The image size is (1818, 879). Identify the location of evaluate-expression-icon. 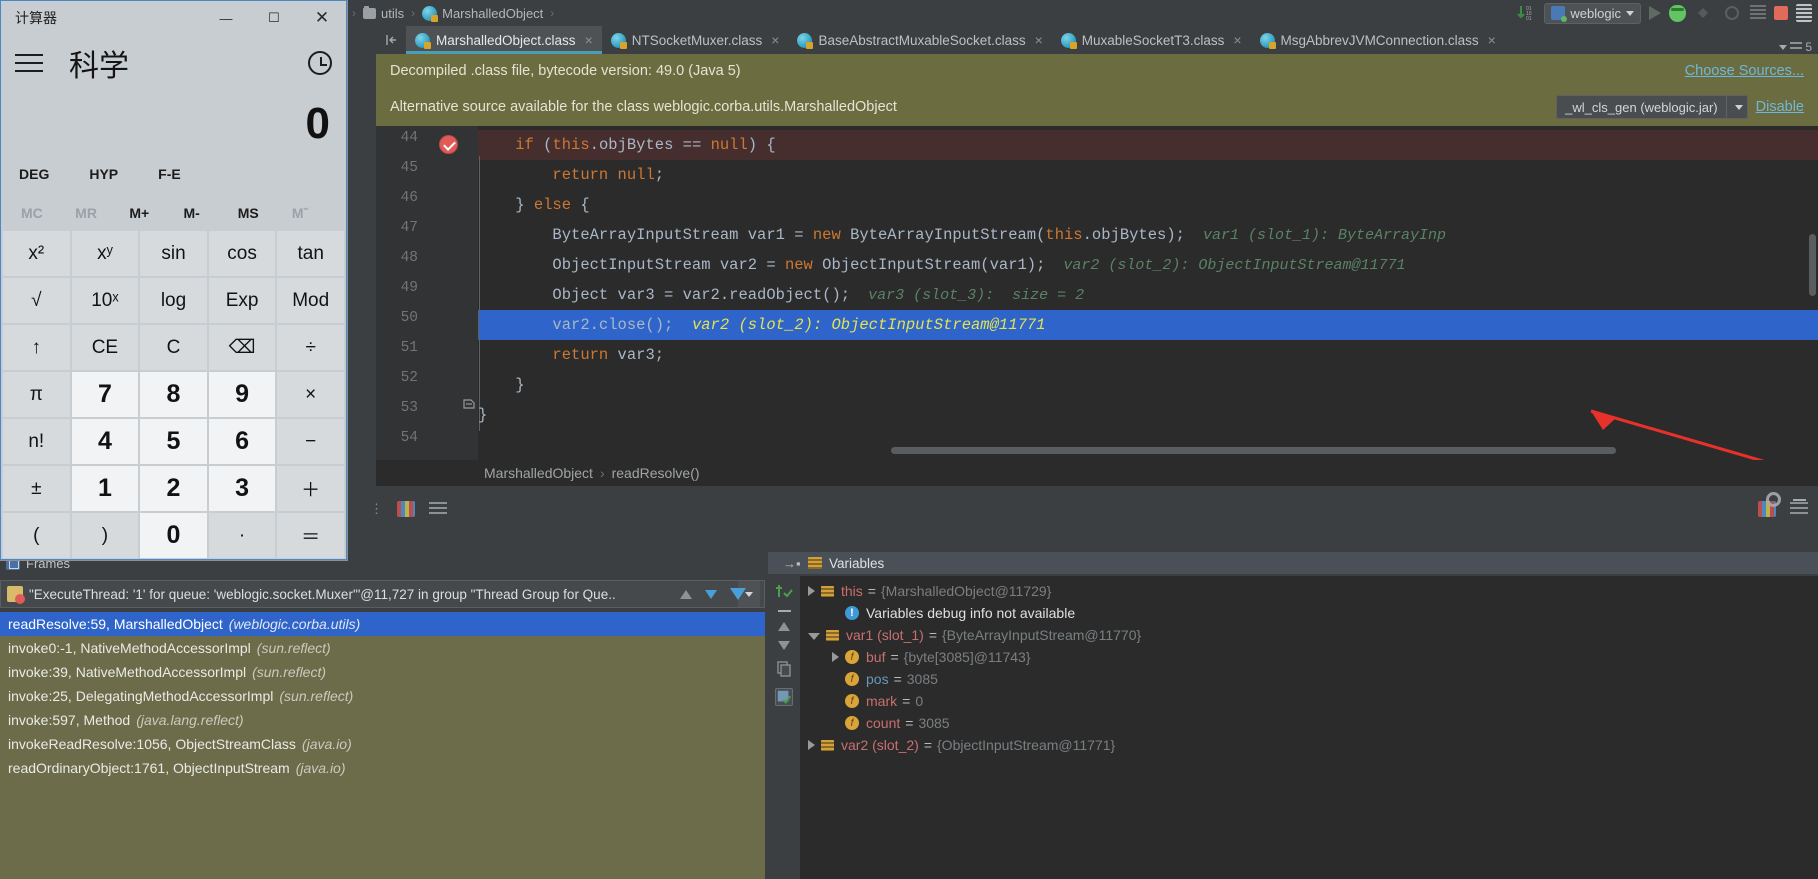
(784, 697).